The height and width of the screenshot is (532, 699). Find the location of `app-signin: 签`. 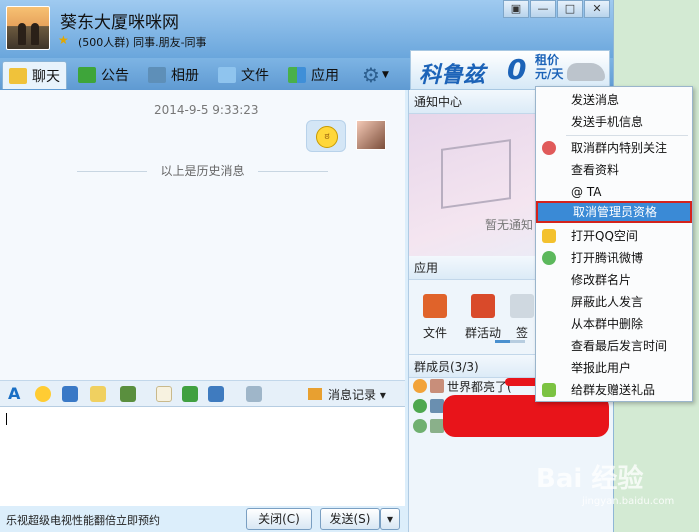

app-signin: 签 is located at coordinates (522, 317).